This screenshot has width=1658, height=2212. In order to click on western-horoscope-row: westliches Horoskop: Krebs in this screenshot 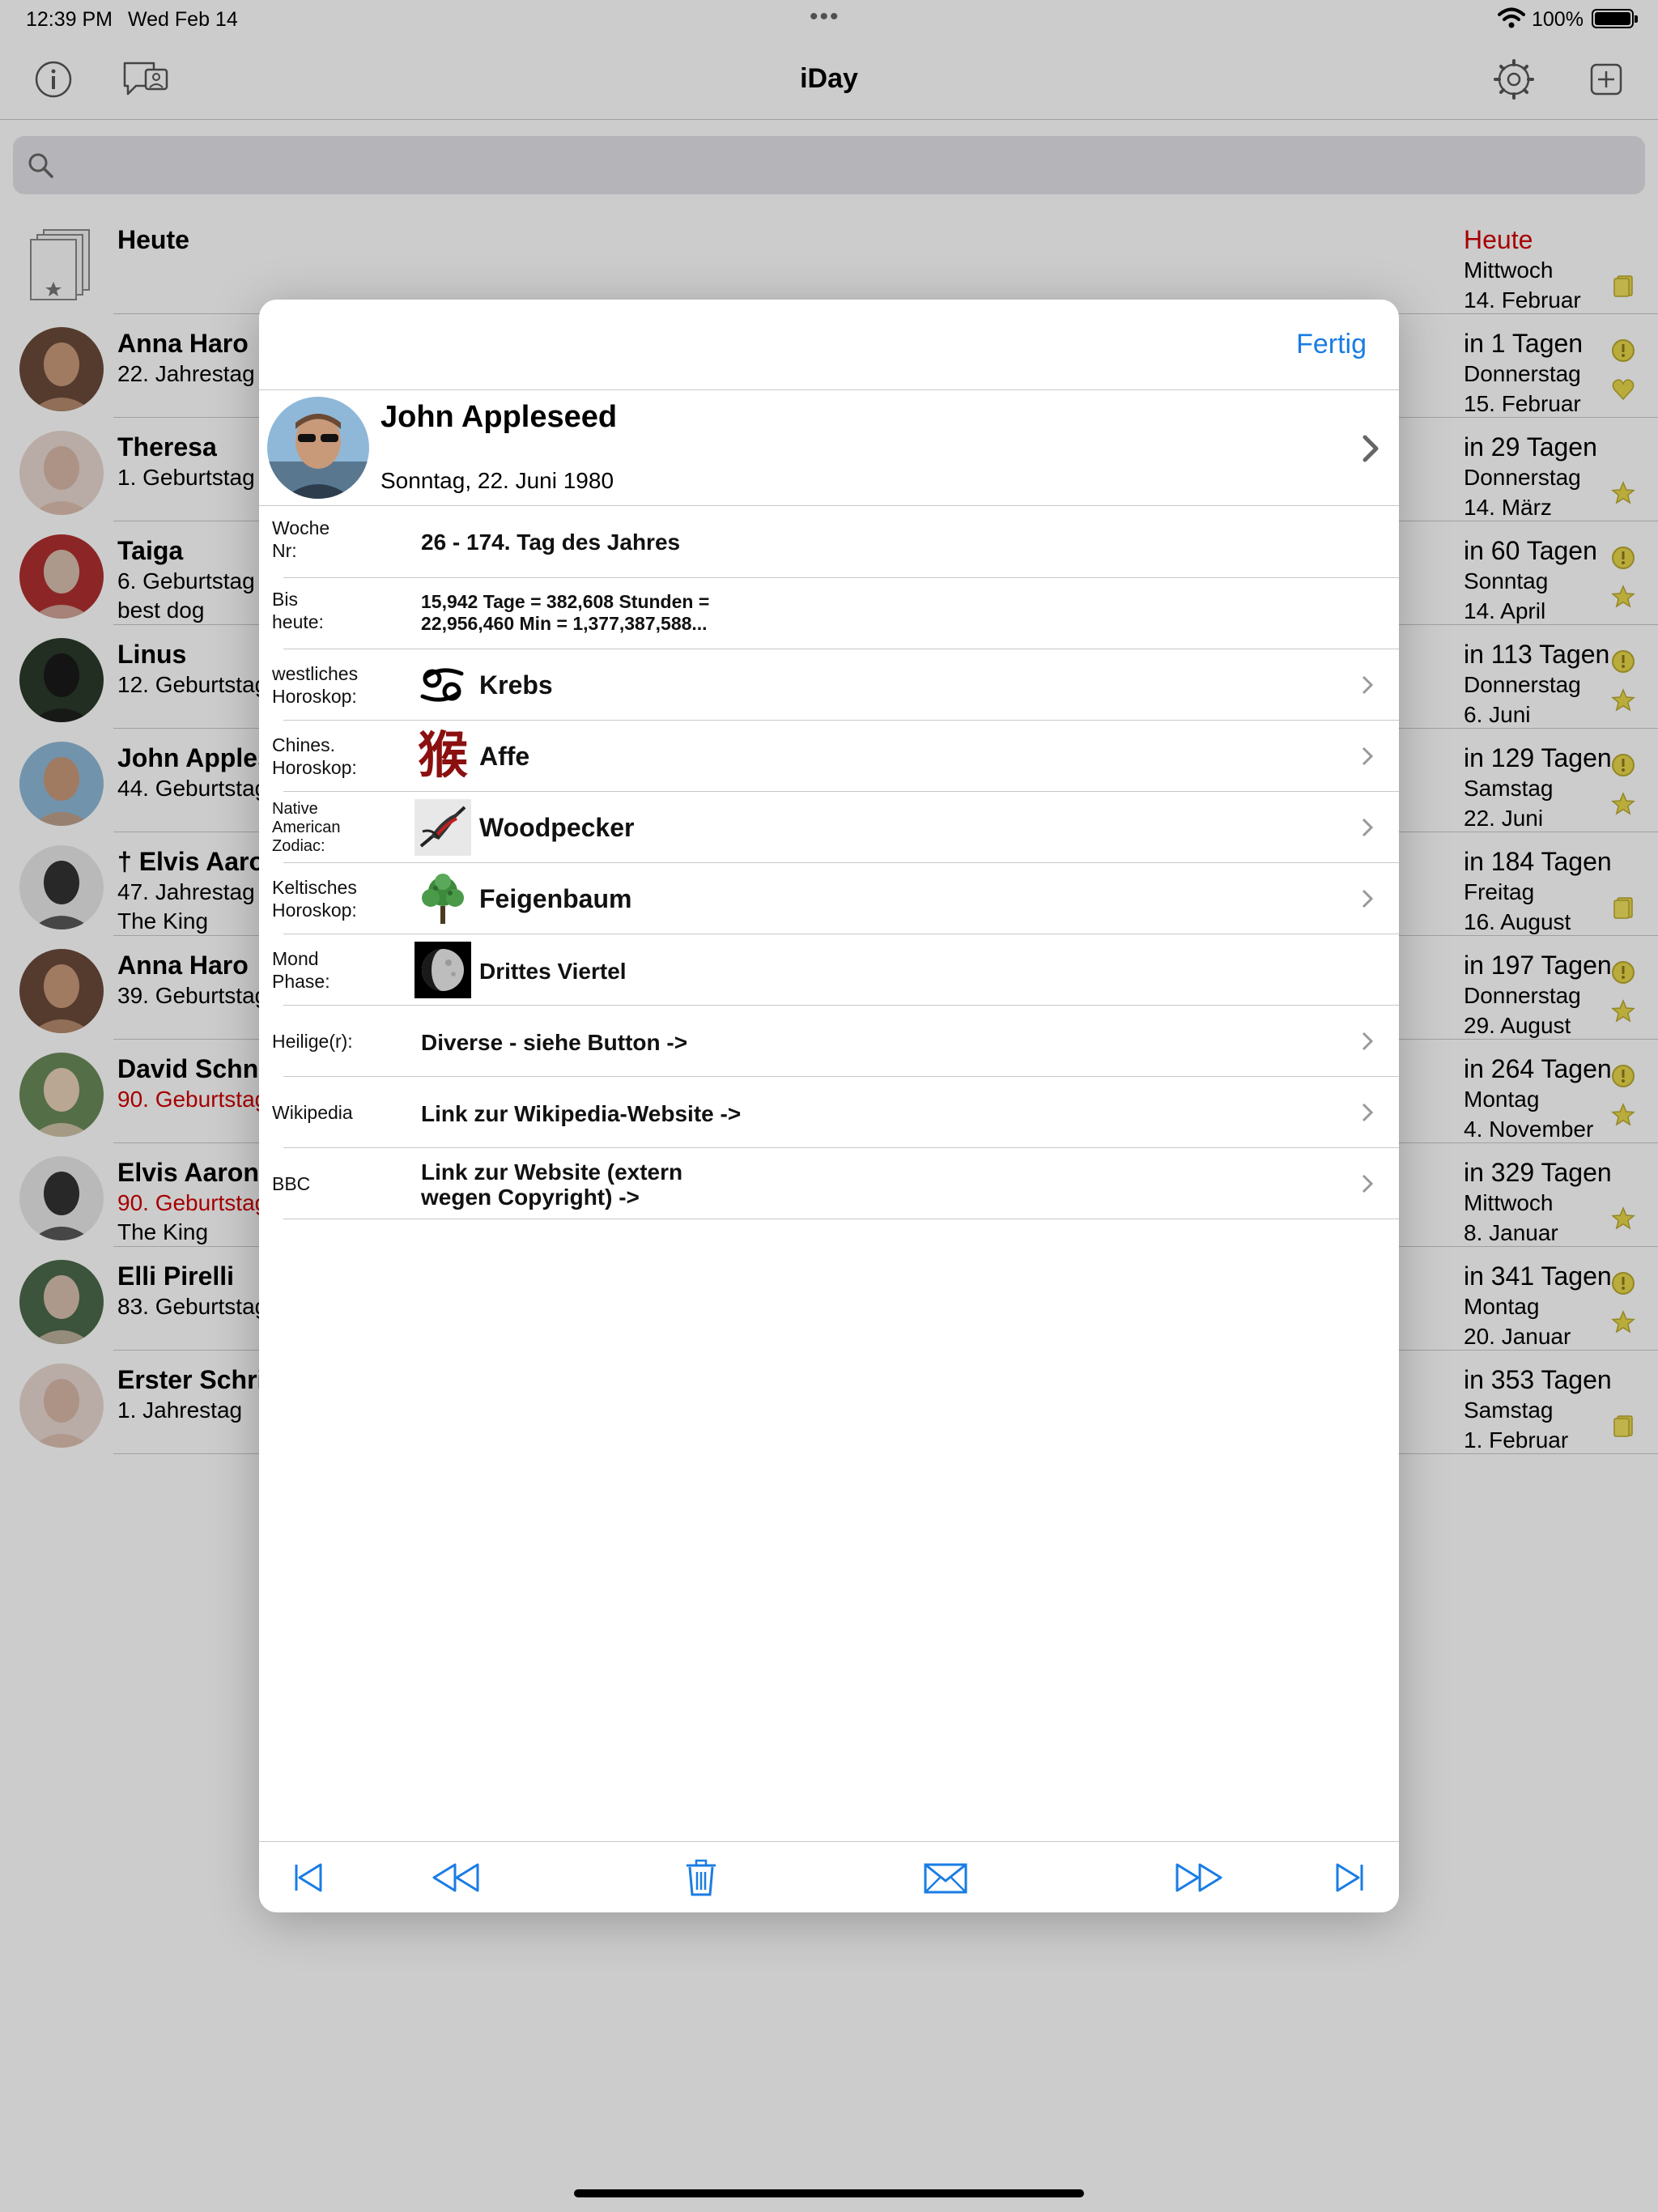, I will do `click(829, 685)`.